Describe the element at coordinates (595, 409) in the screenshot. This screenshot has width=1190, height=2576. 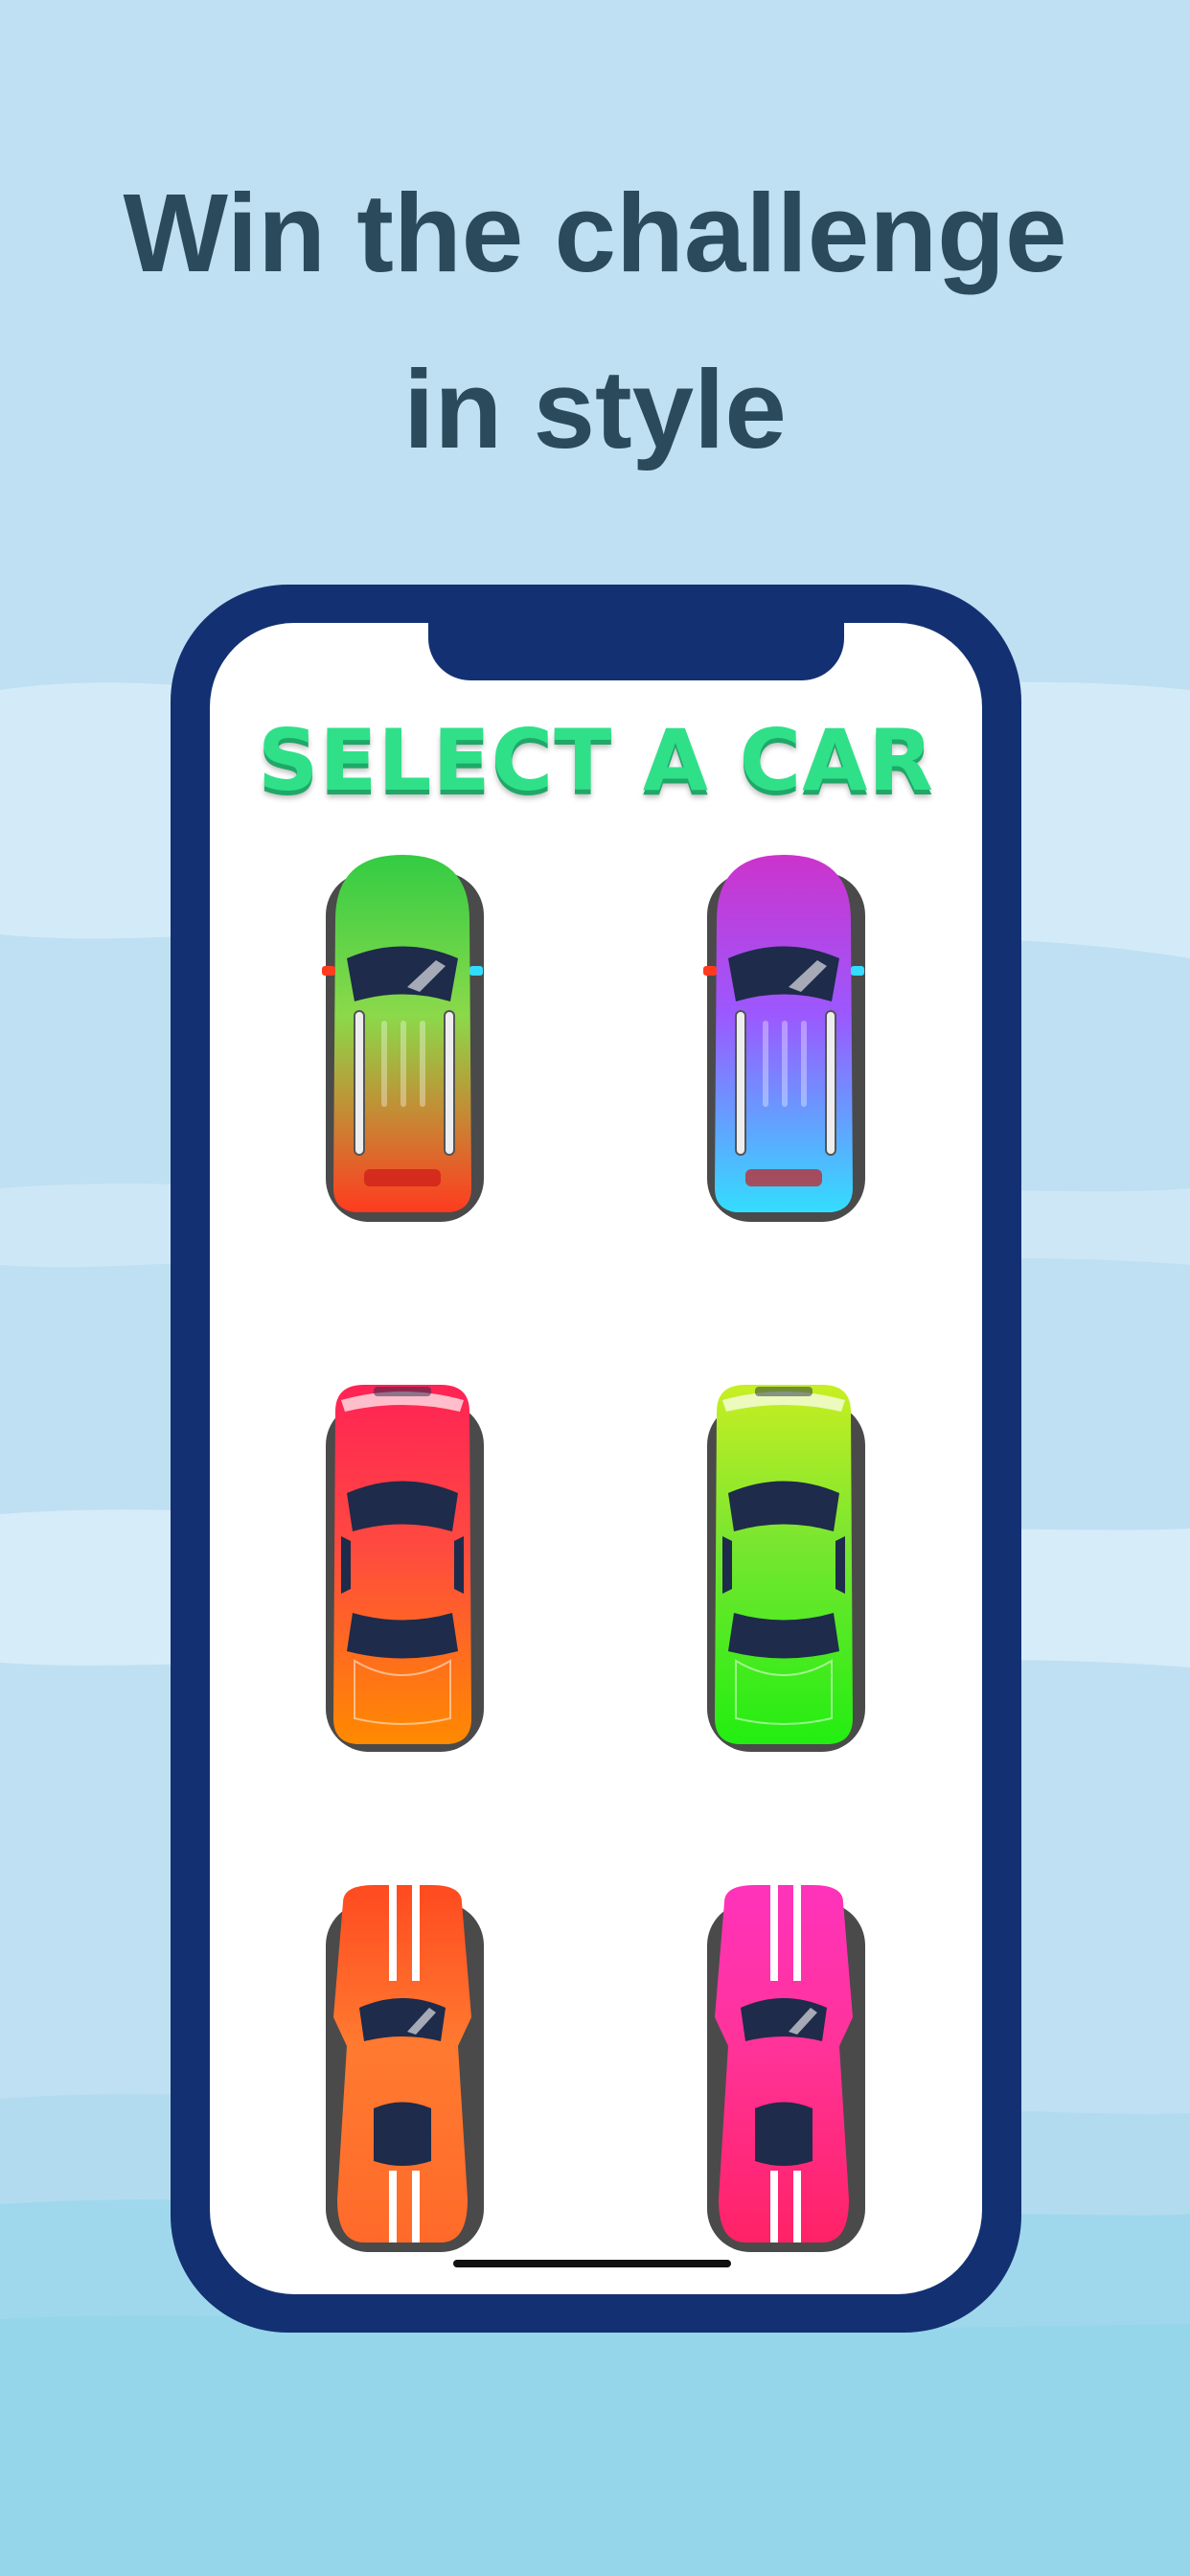
I see `headline-line-2: in style` at that location.